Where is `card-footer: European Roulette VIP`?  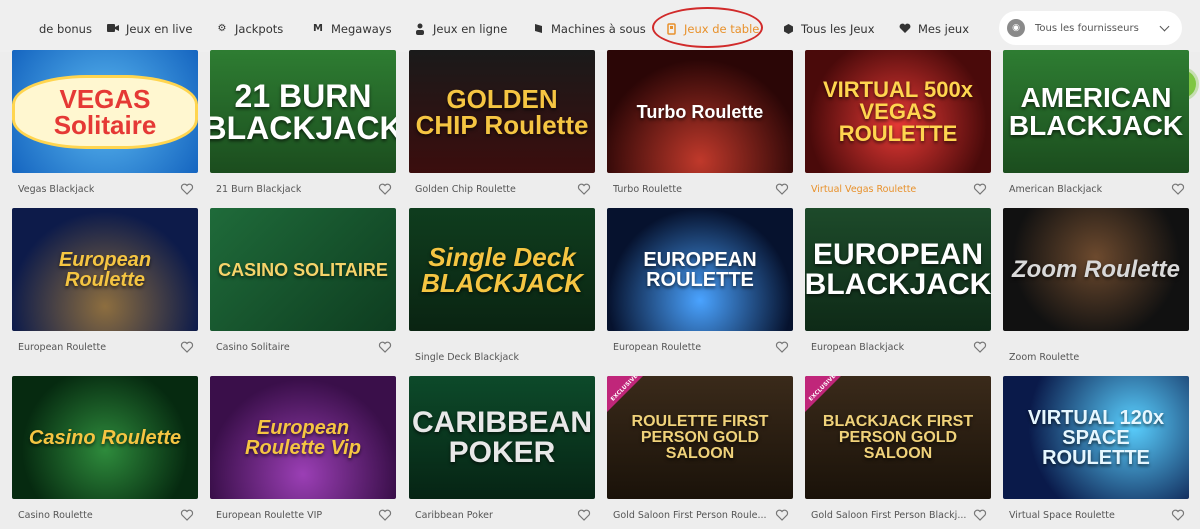 card-footer: European Roulette VIP is located at coordinates (303, 515).